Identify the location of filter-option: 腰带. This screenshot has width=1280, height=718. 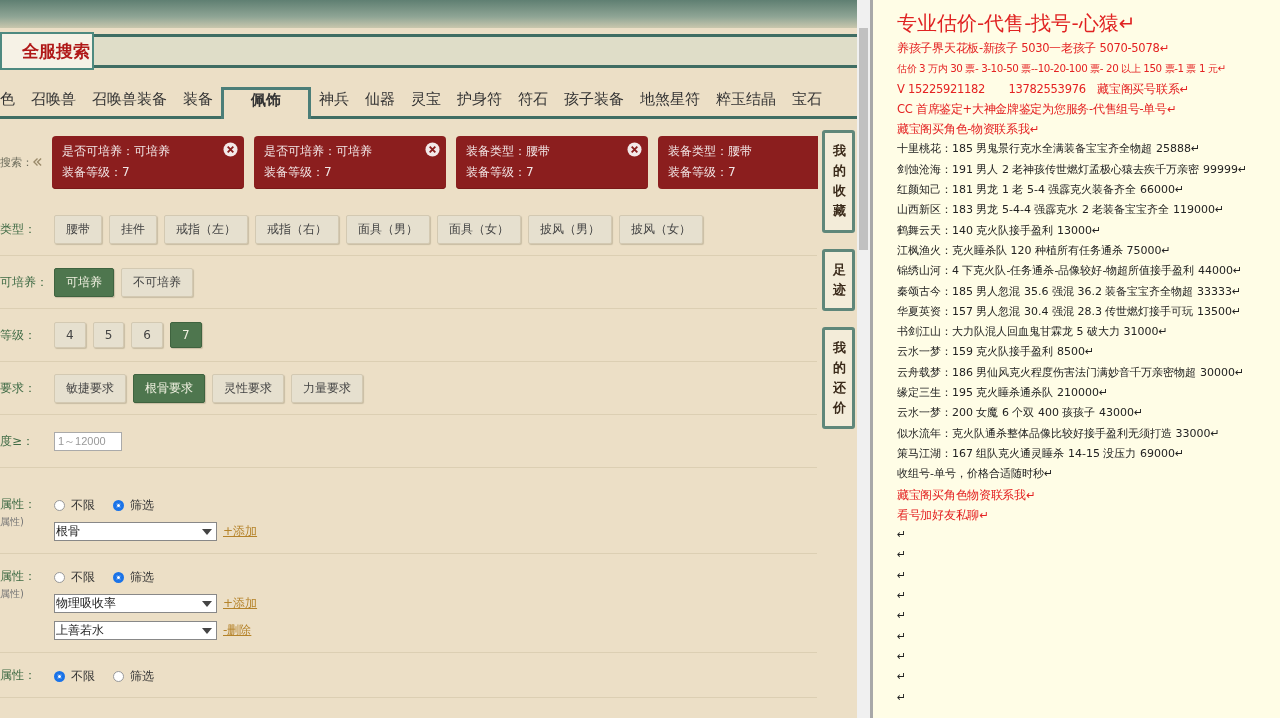
(78, 229).